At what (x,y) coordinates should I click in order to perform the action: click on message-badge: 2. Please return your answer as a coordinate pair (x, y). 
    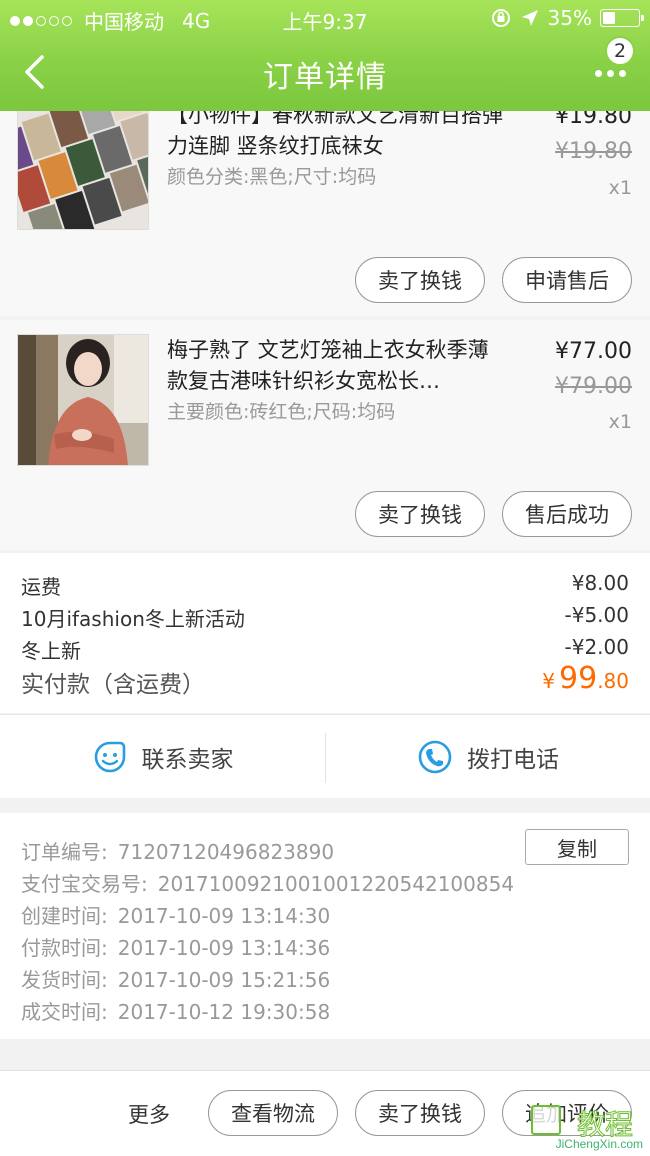
    Looking at the image, I should click on (620, 51).